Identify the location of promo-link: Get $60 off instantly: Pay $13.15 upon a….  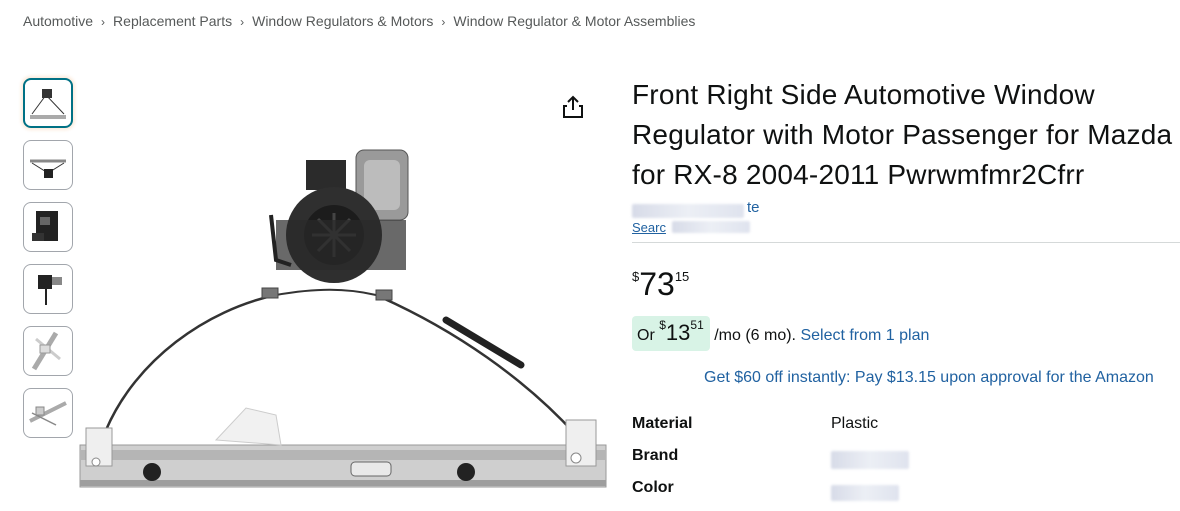
(929, 378).